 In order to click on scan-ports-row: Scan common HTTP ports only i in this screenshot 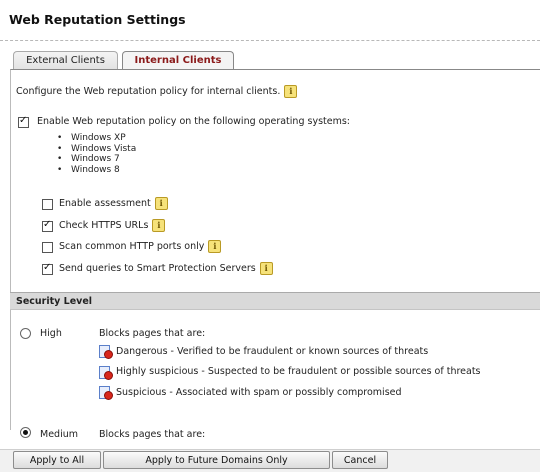, I will do `click(140, 246)`.